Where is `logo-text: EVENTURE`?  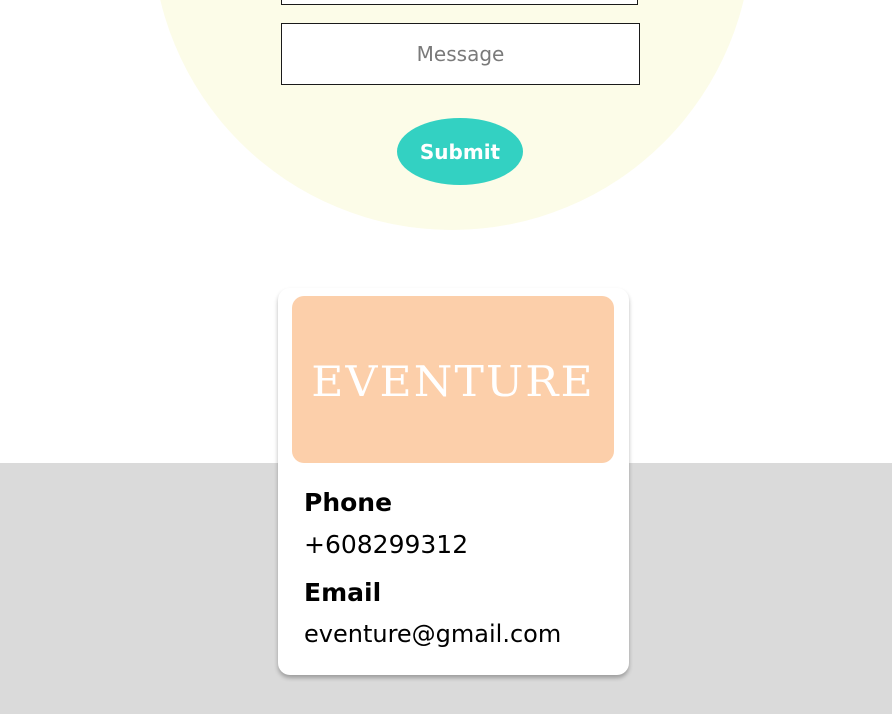 logo-text: EVENTURE is located at coordinates (453, 381).